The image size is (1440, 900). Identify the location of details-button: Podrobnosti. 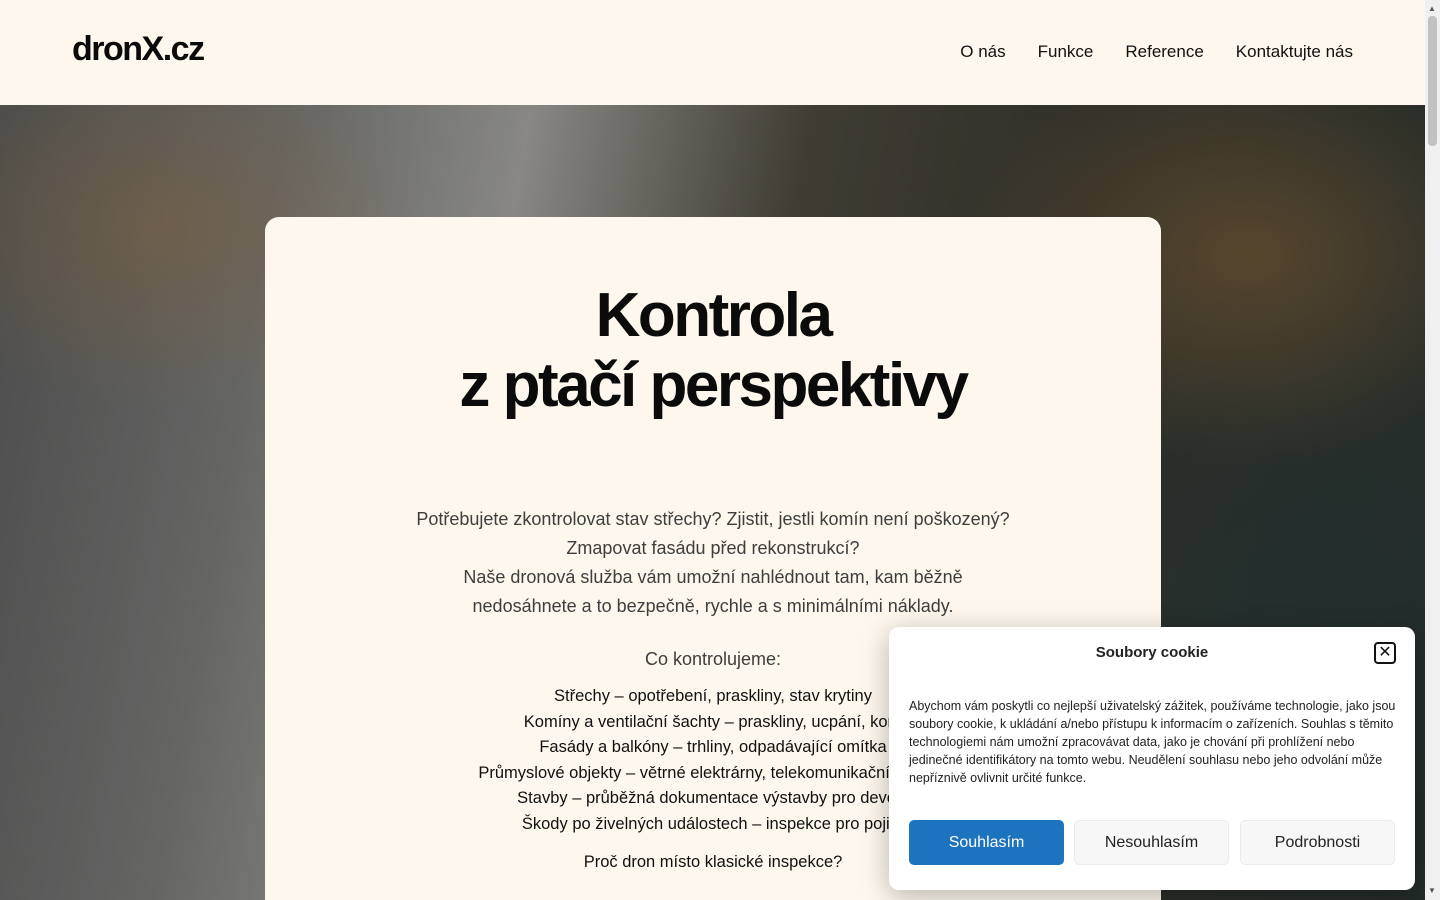
(1317, 842).